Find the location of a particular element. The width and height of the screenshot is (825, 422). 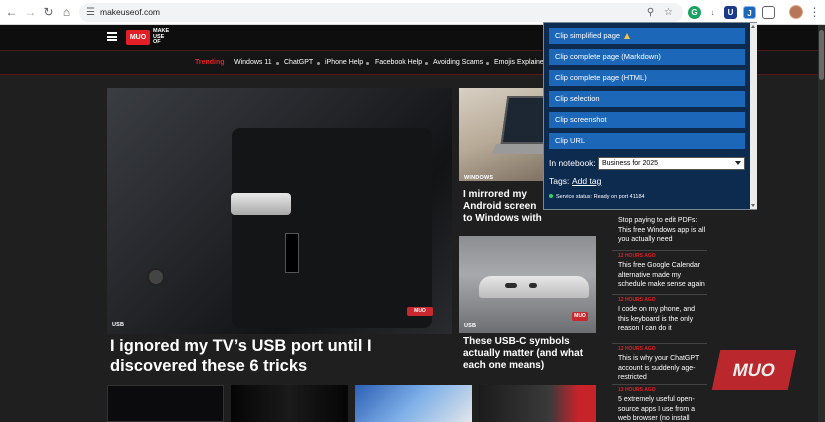

bookmark-star-icon: ☆ is located at coordinates (668, 12).